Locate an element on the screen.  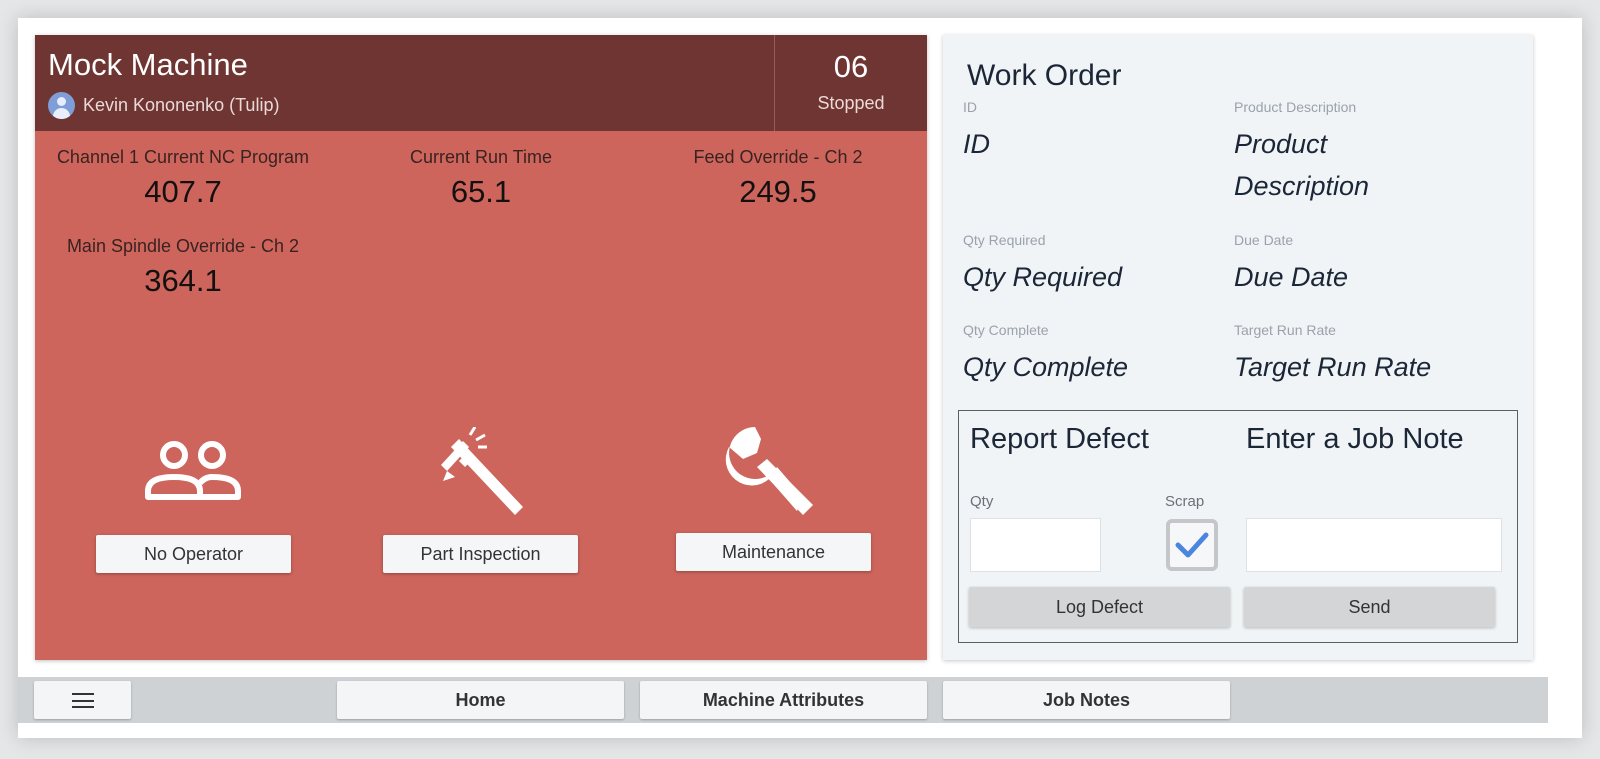
field-qty-required: Qty Required Qty Required is located at coordinates (1093, 265).